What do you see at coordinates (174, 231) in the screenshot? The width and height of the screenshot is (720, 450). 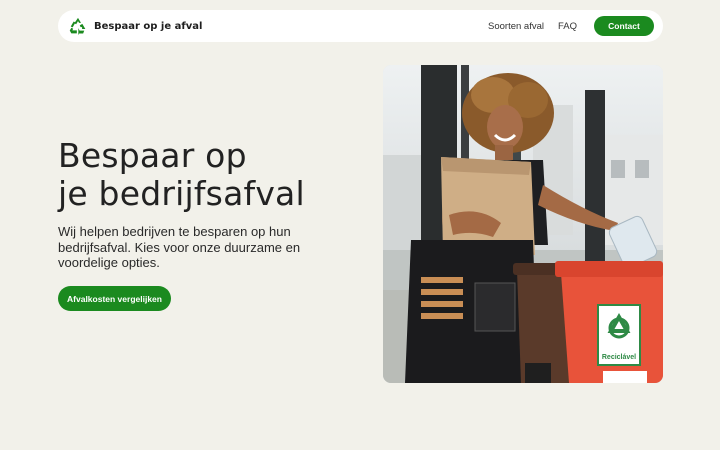 I see `hero-text-line-1: Wij helpen bedrijven te besparen op hun` at bounding box center [174, 231].